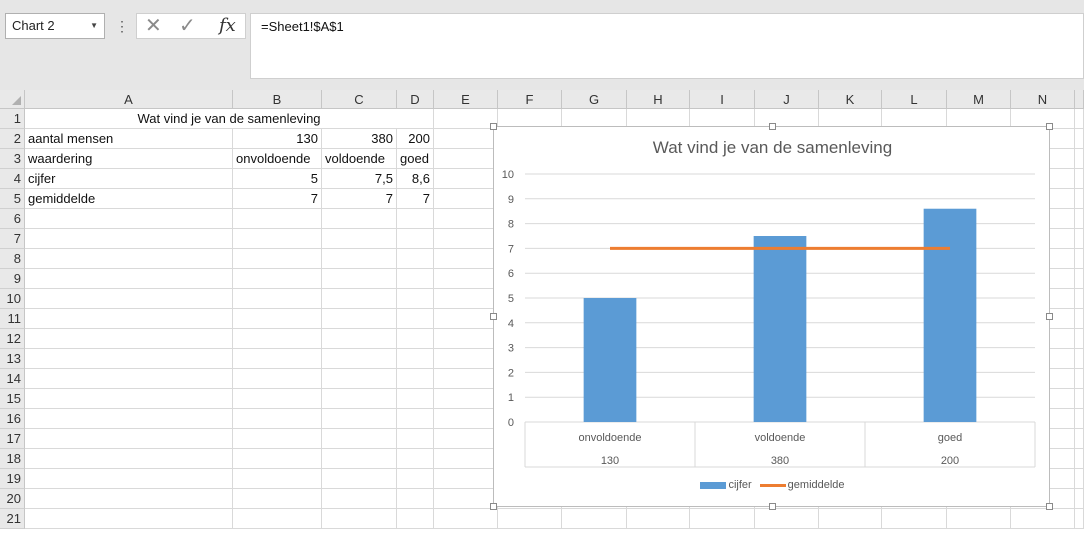 This screenshot has width=1084, height=537. Describe the element at coordinates (415, 519) in the screenshot. I see `cell-d21` at that location.